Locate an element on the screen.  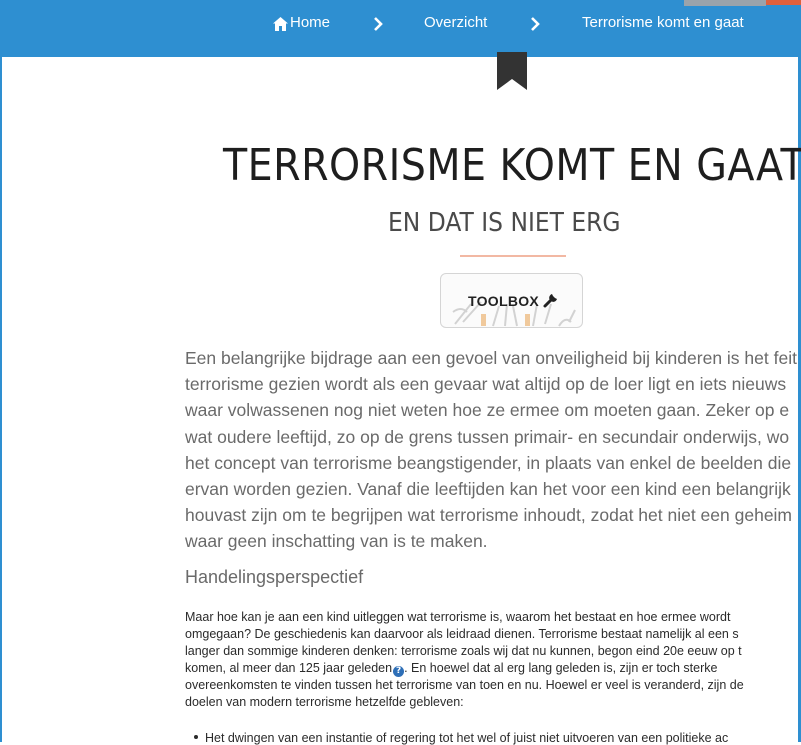
title-divider is located at coordinates (513, 256).